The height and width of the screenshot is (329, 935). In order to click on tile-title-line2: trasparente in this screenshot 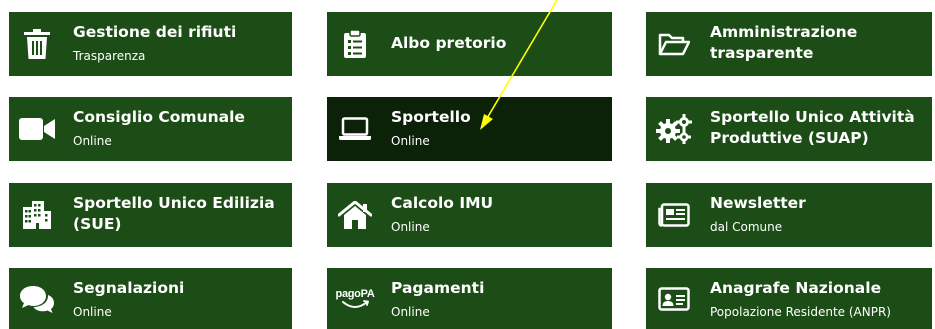, I will do `click(762, 53)`.